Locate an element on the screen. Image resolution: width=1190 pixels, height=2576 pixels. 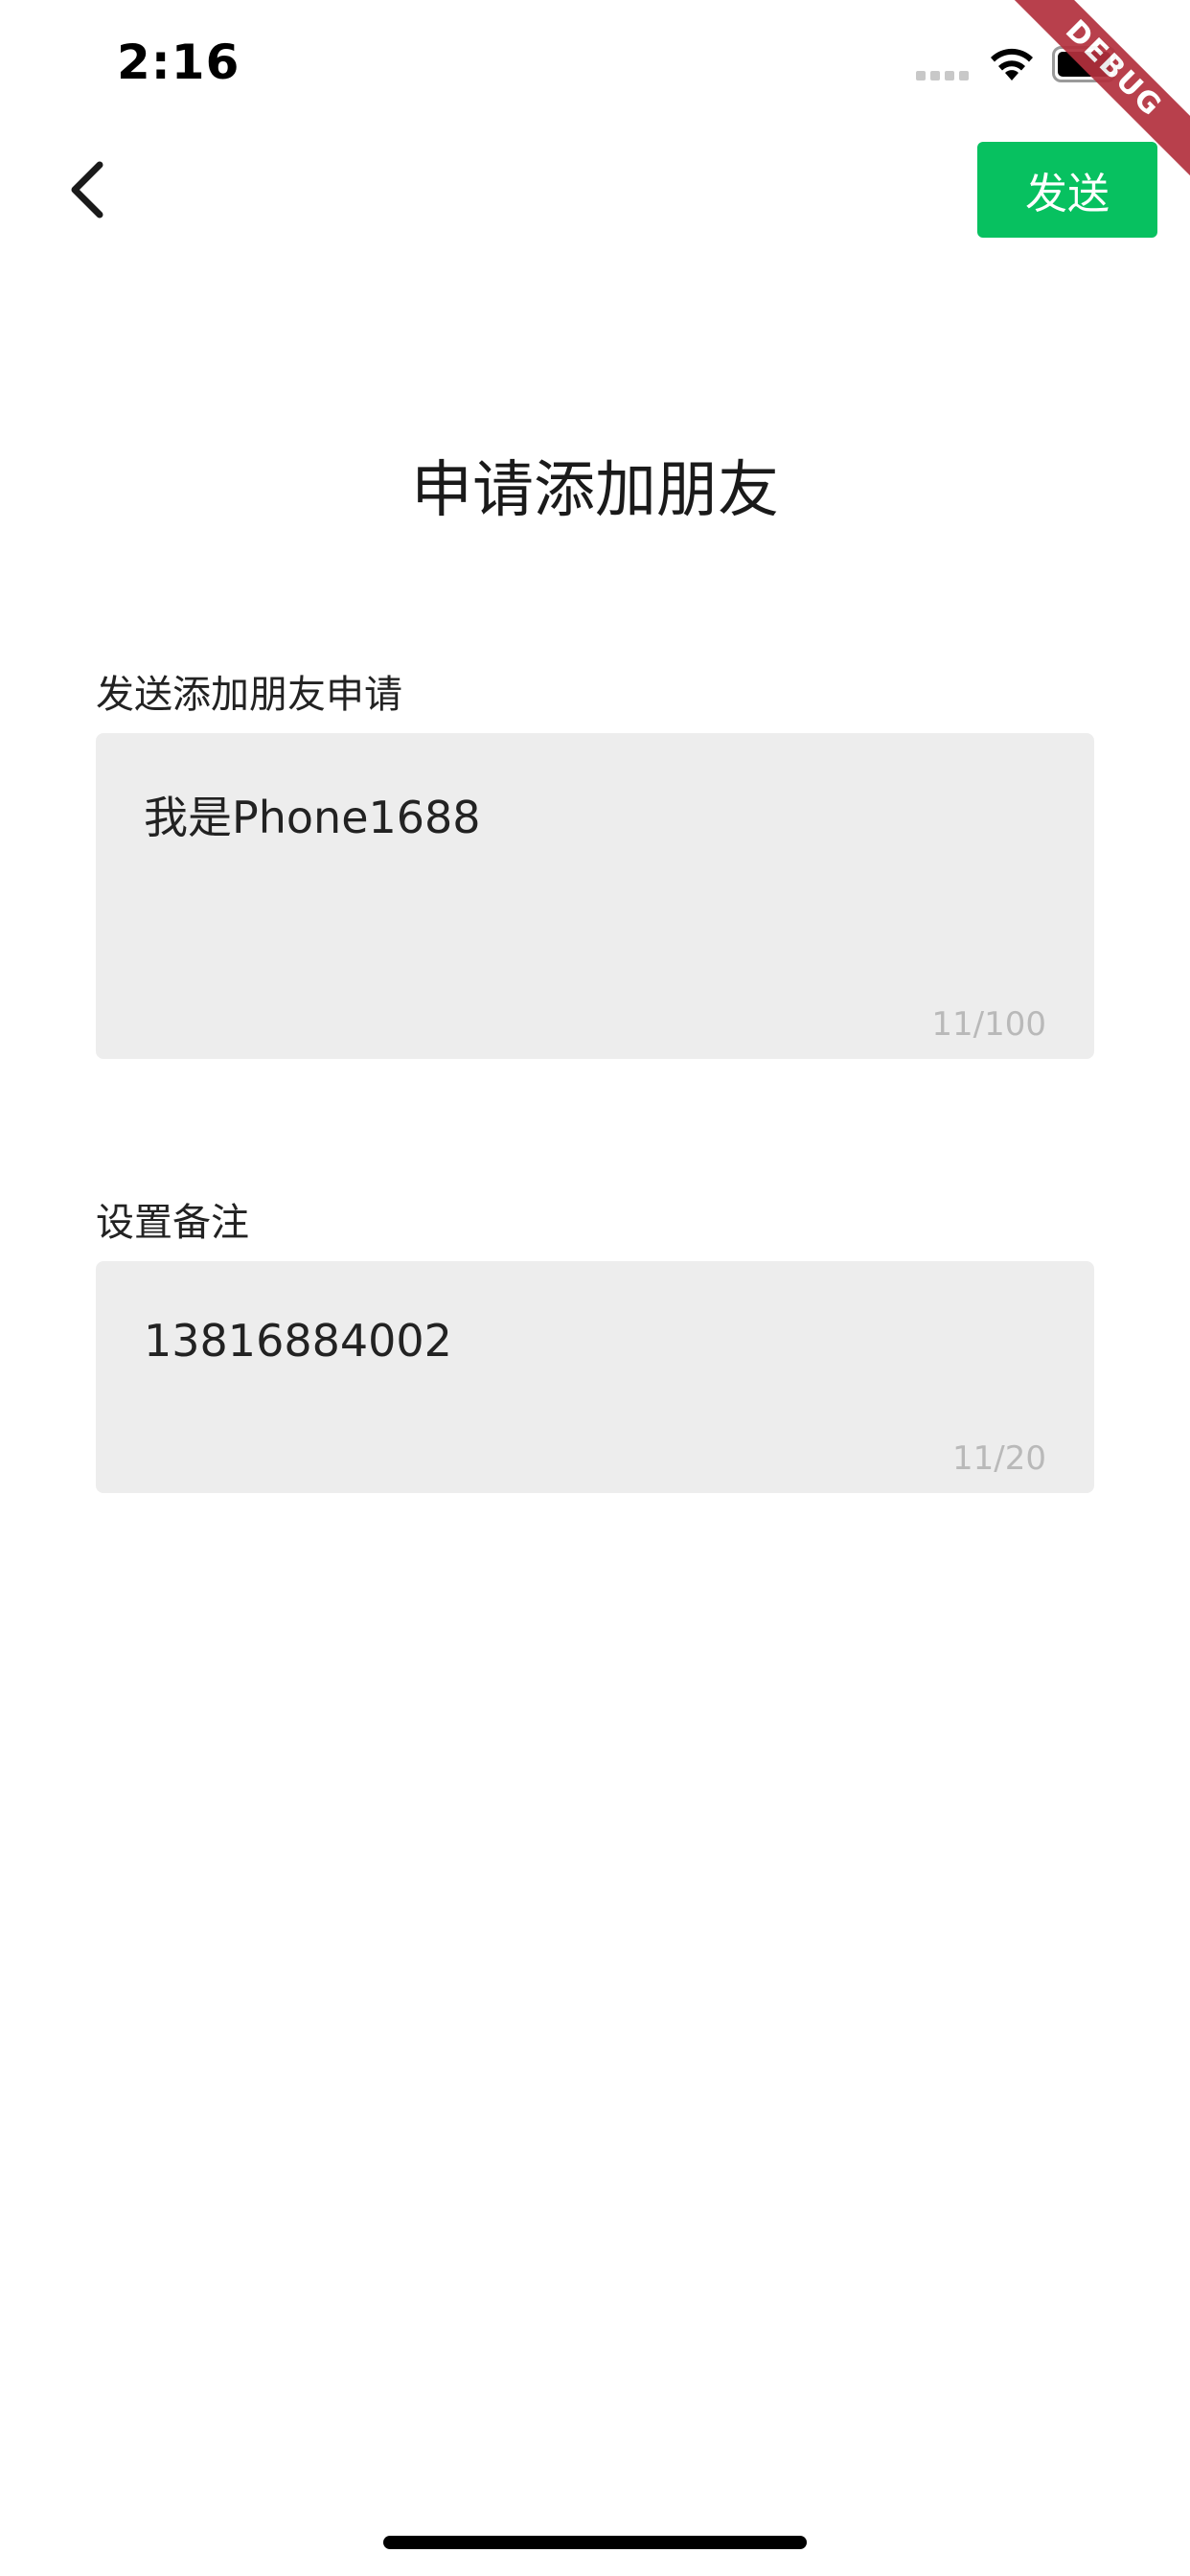
remark-label: 设置备注 is located at coordinates (172, 1223).